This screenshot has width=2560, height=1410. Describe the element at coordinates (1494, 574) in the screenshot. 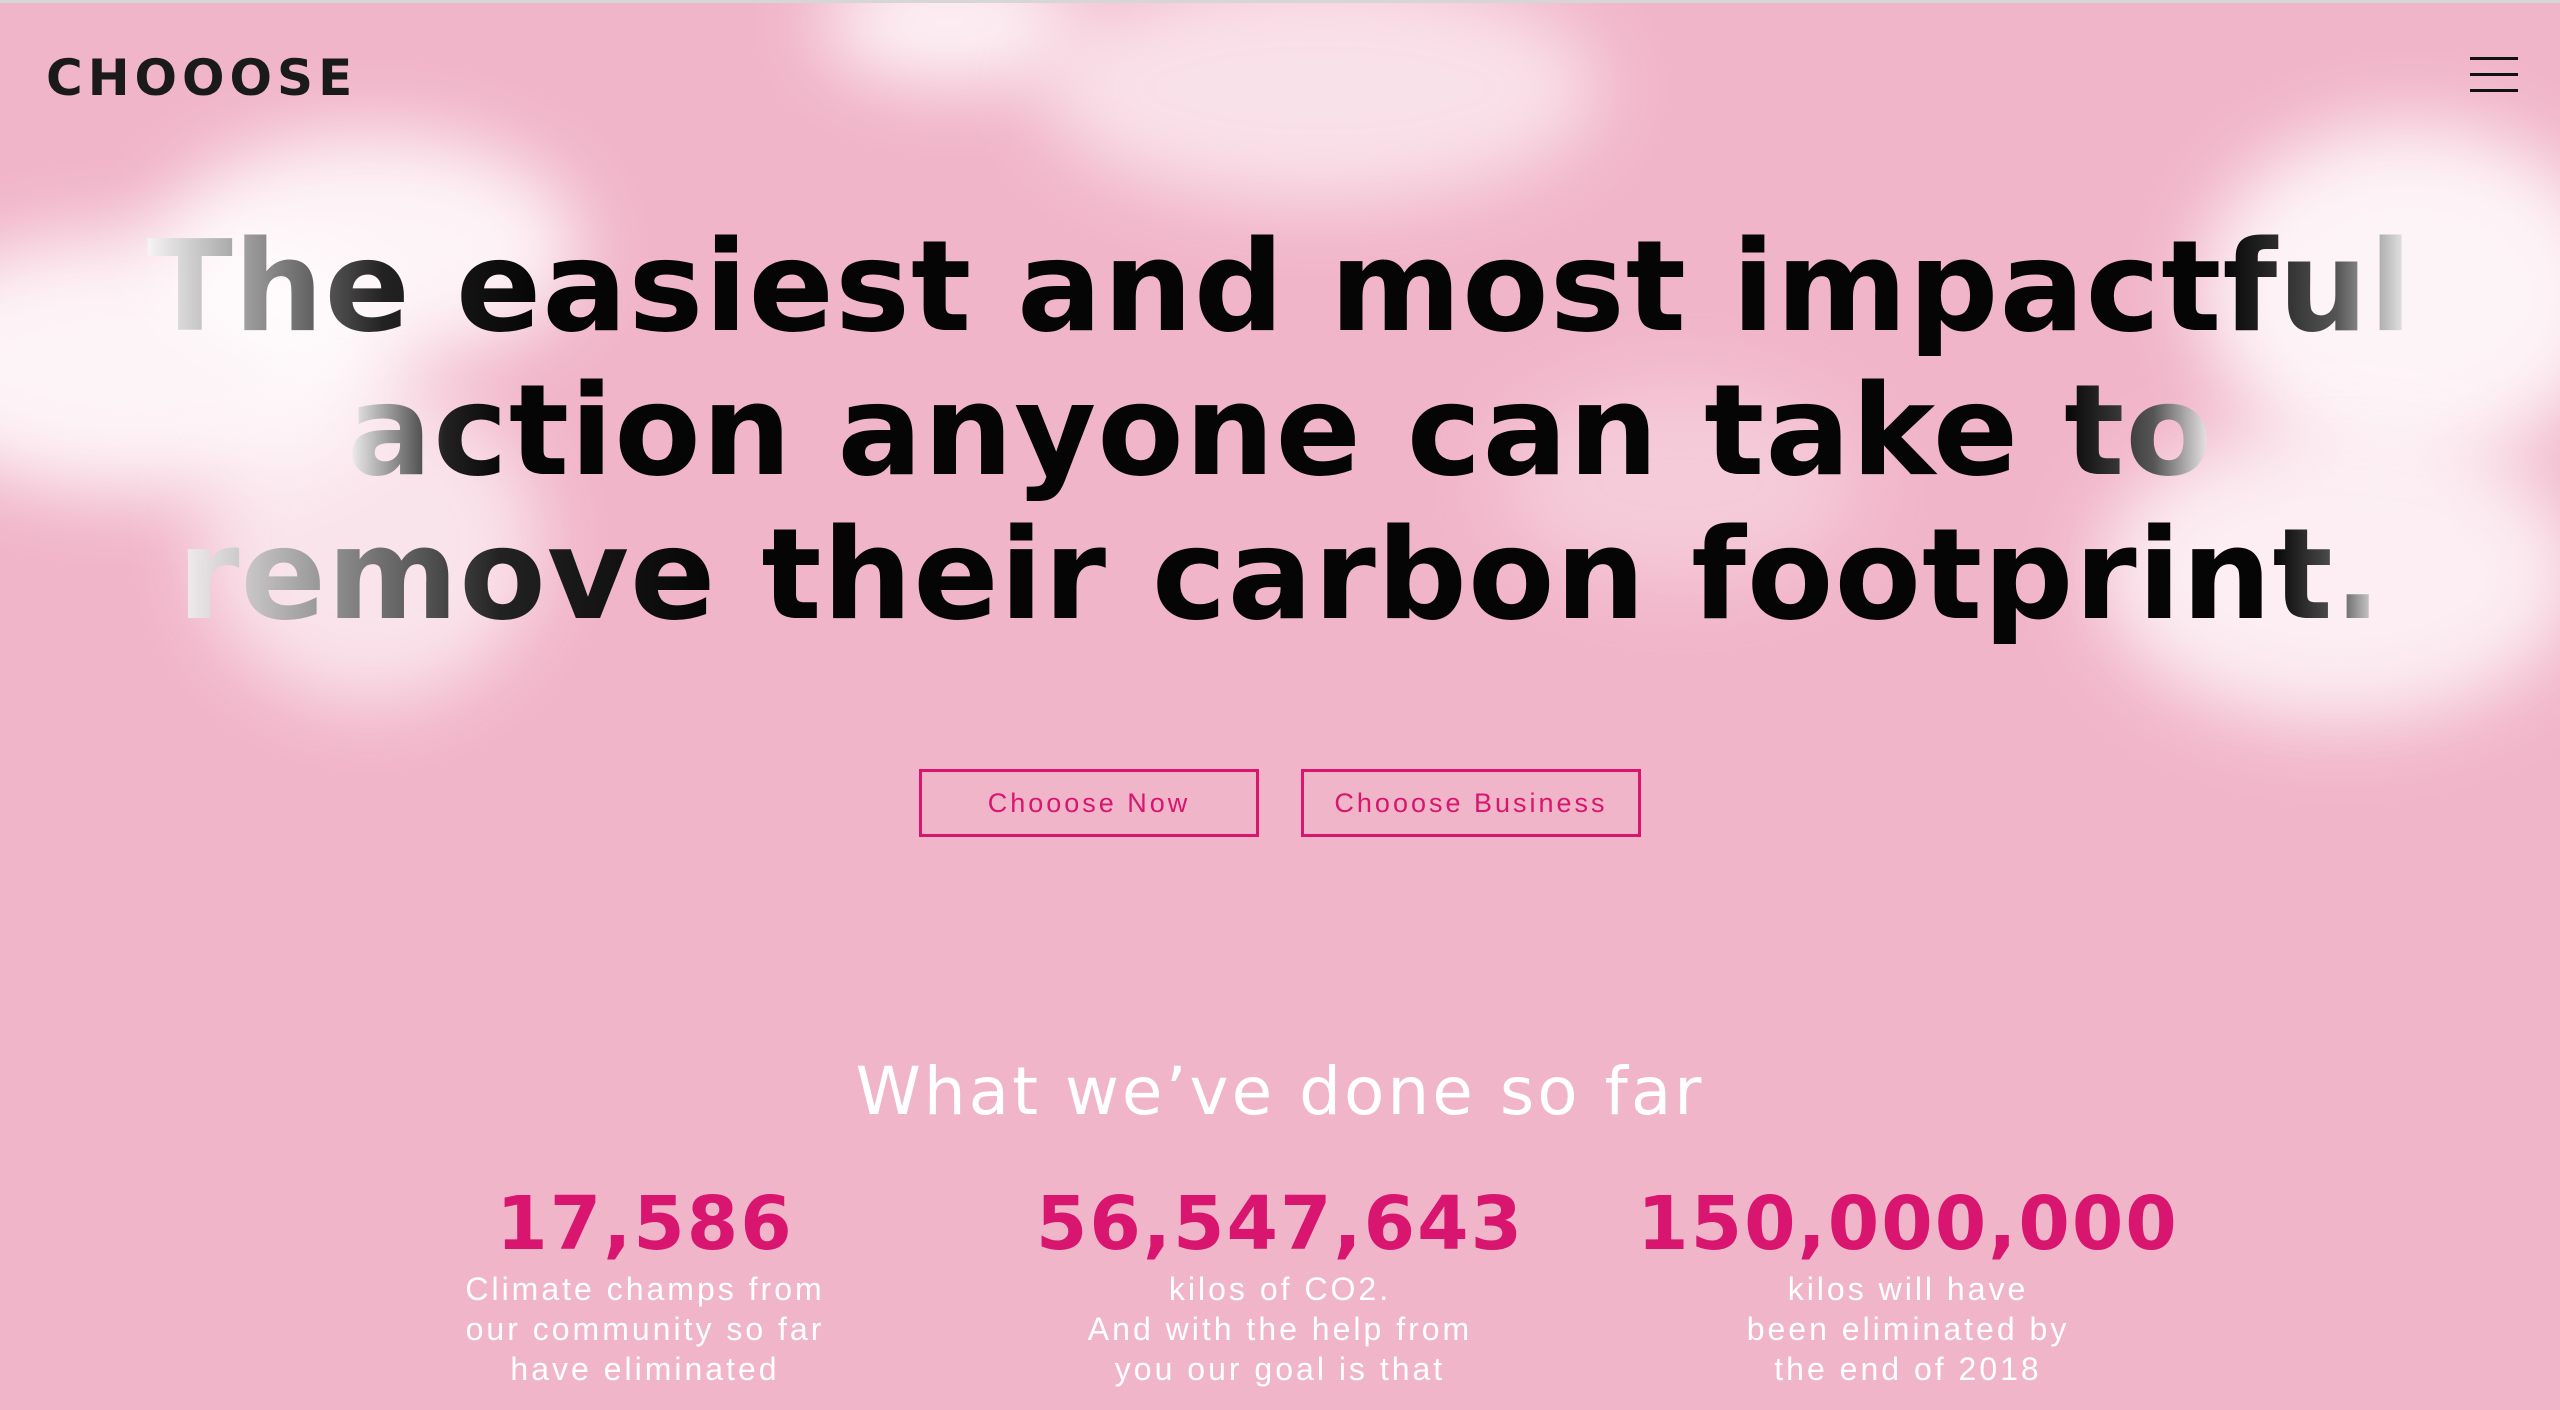

I see `hero-line-part: their carbon footprin` at that location.